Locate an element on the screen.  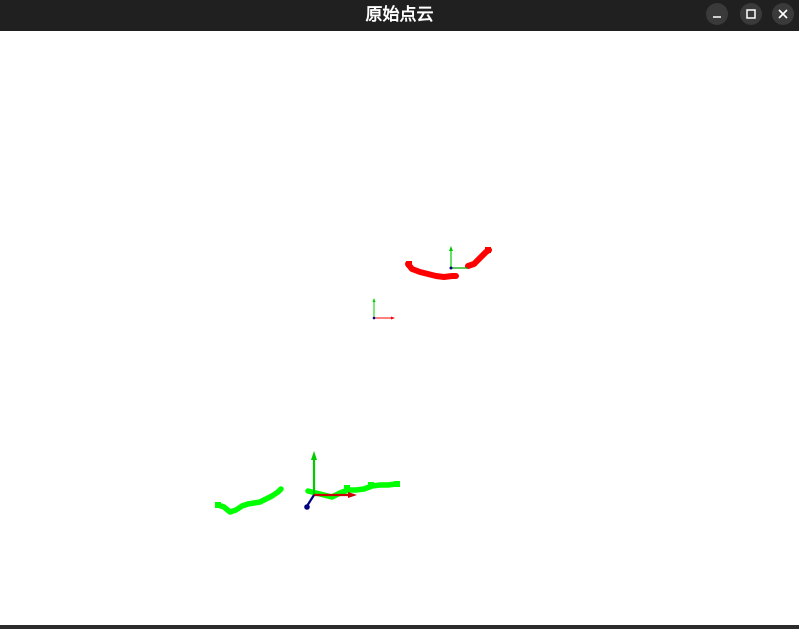
minimize-button is located at coordinates (717, 14).